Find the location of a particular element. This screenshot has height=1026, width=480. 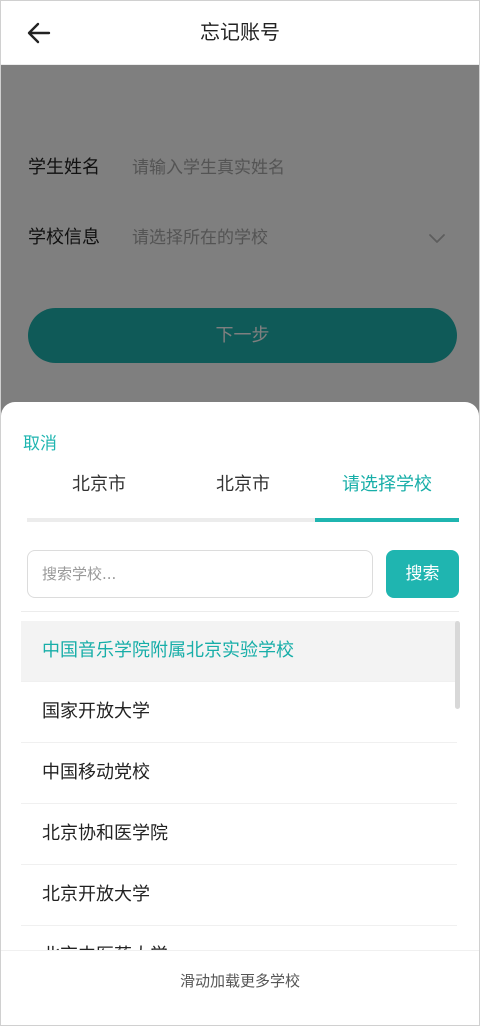

school-list-item: 中国音乐学院附属北京实验学校 is located at coordinates (239, 651).